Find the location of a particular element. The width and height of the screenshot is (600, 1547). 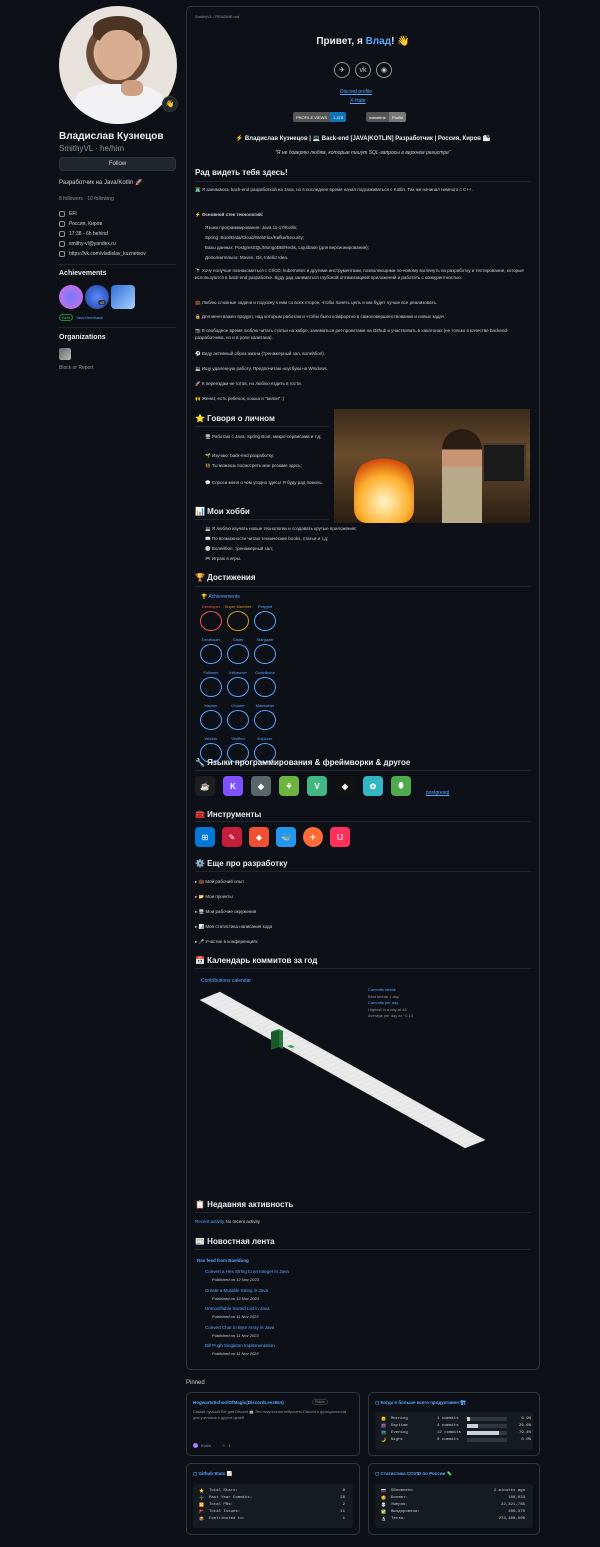

trophy-label: Developer is located at coordinates (211, 639).